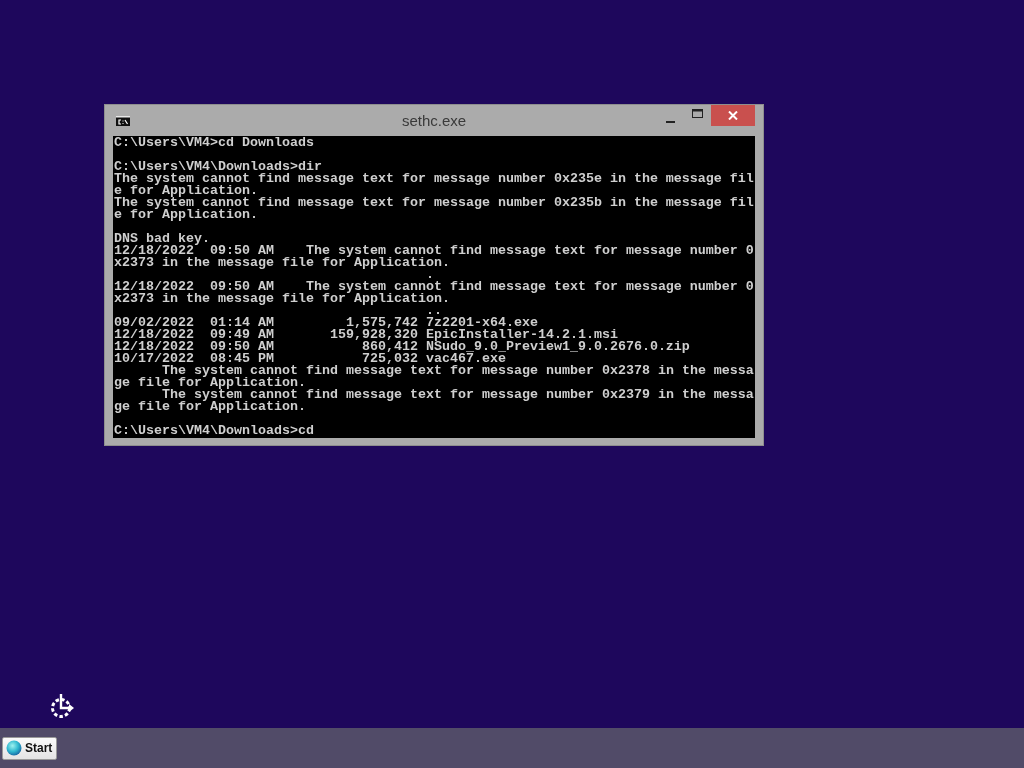  I want to click on console-icon, so click(123, 121).